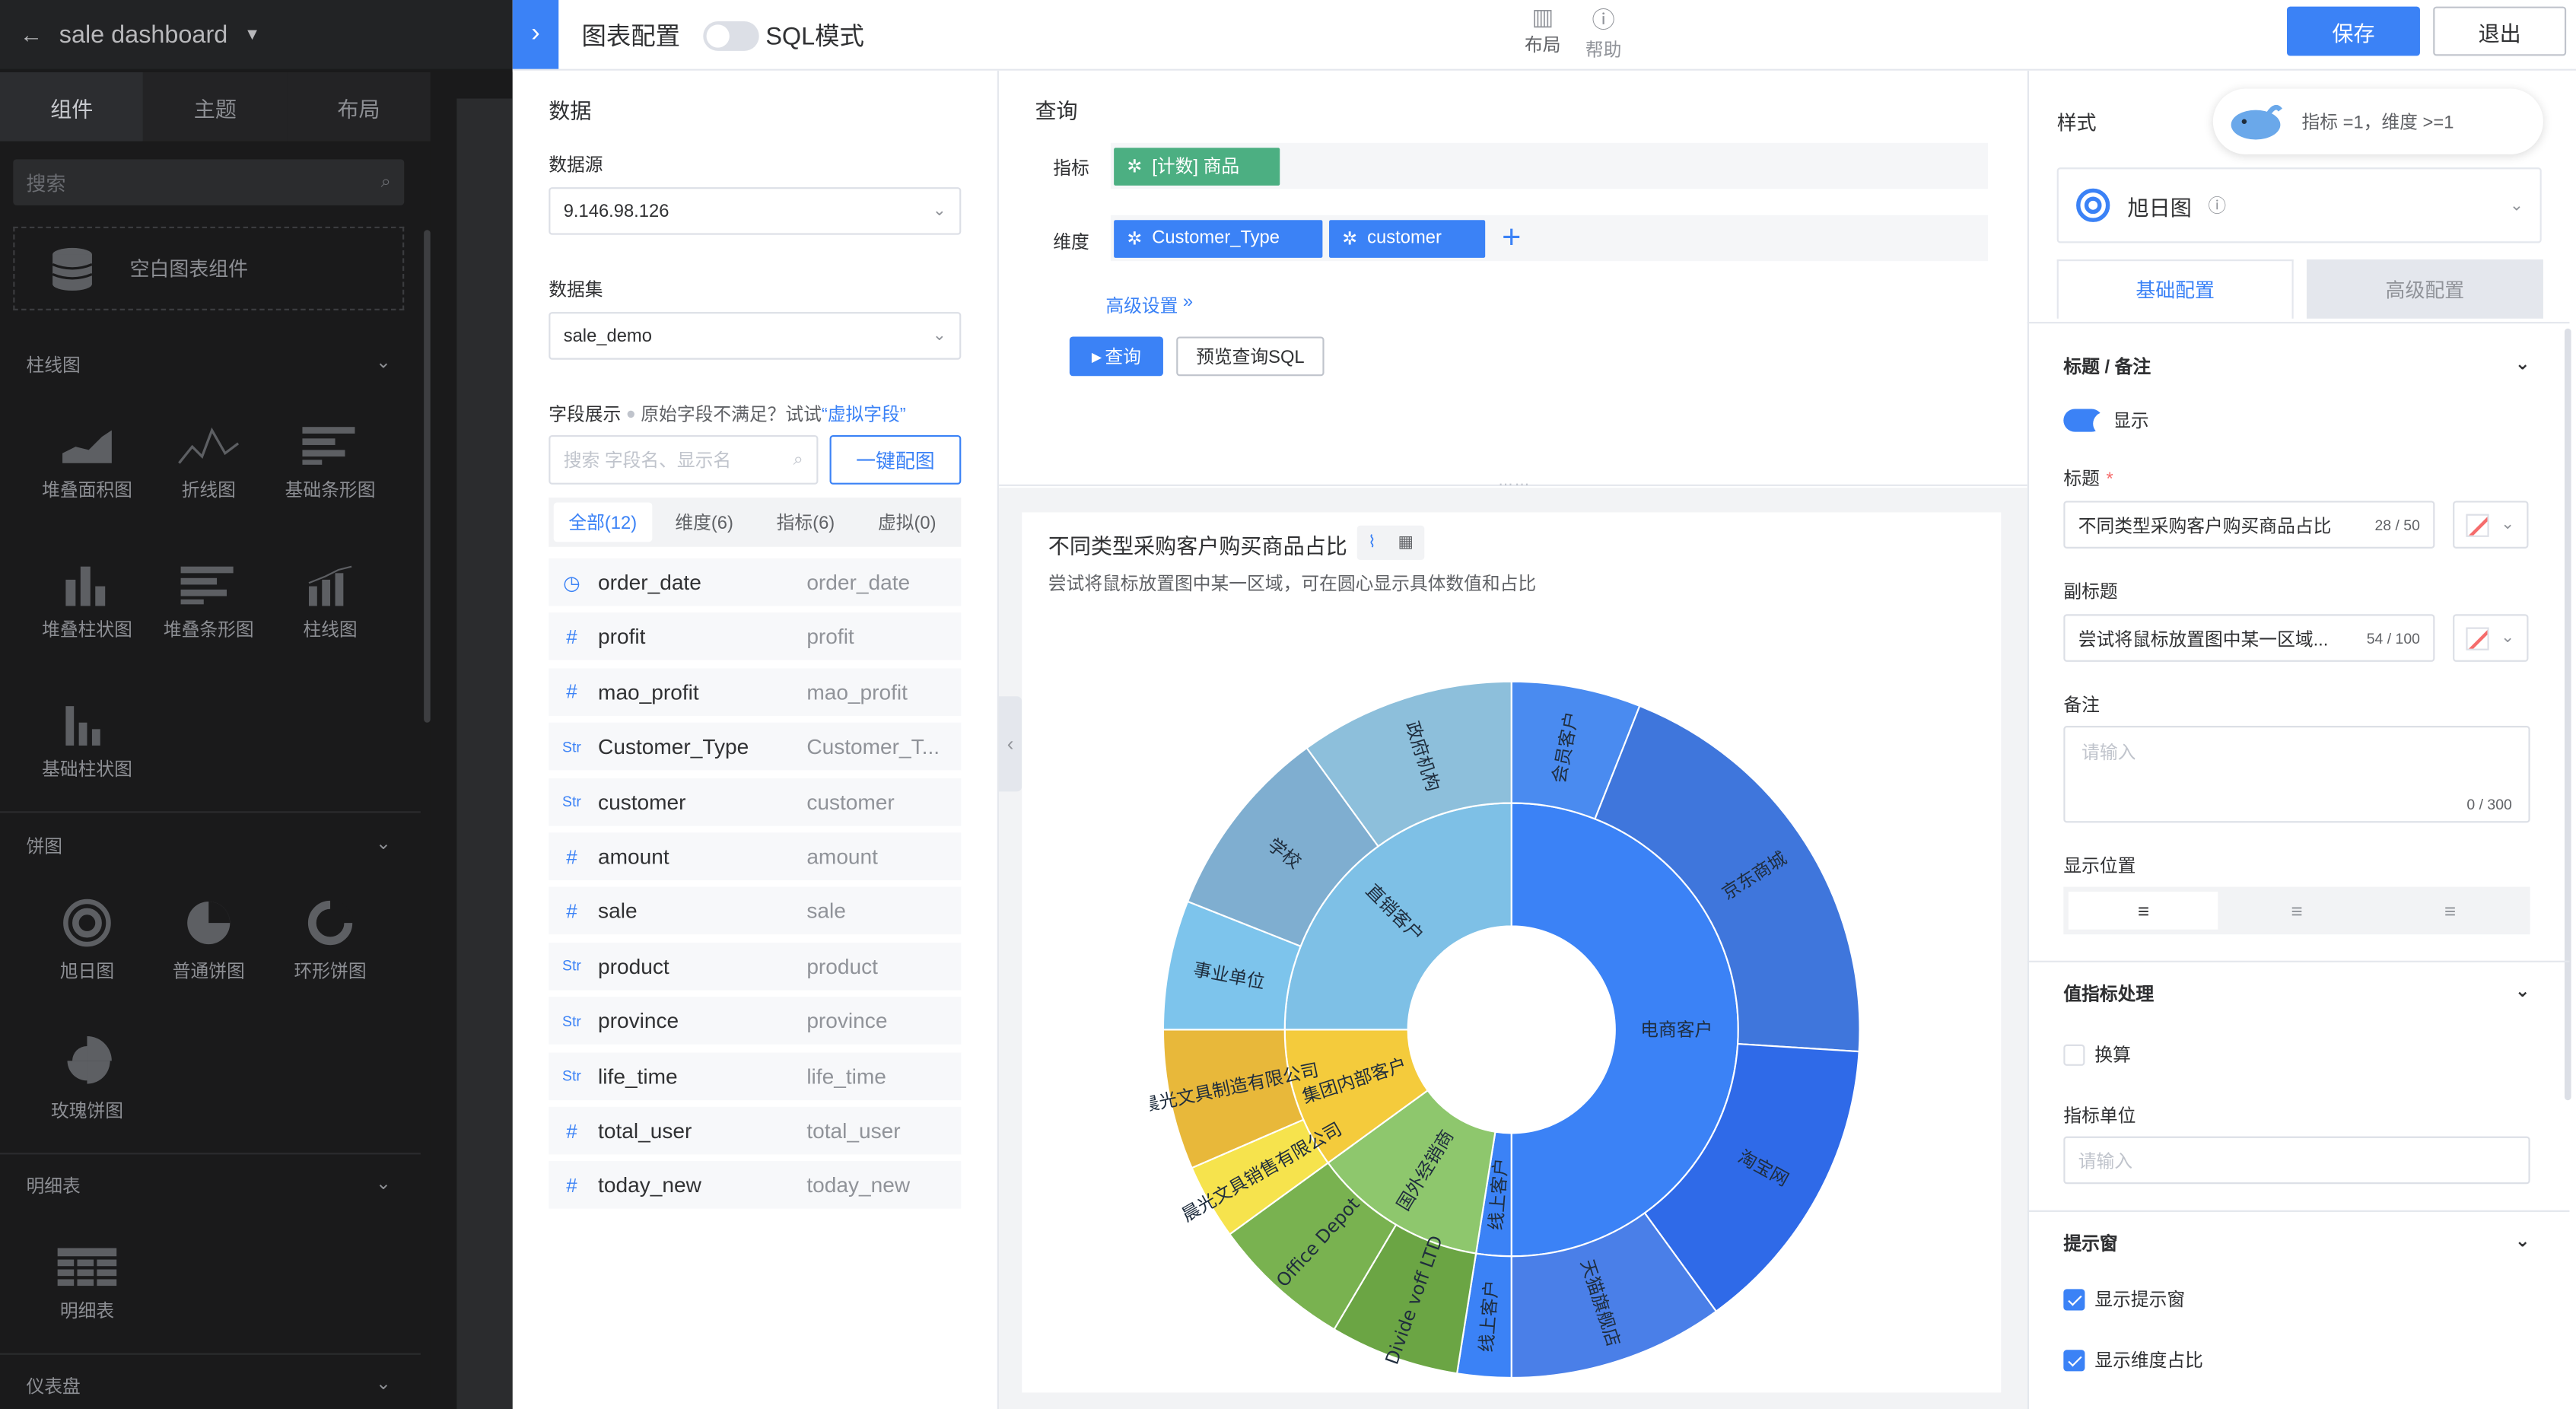 Image resolution: width=2576 pixels, height=1409 pixels. Describe the element at coordinates (755, 1075) in the screenshot. I see `field-row: Str life_time life_time` at that location.